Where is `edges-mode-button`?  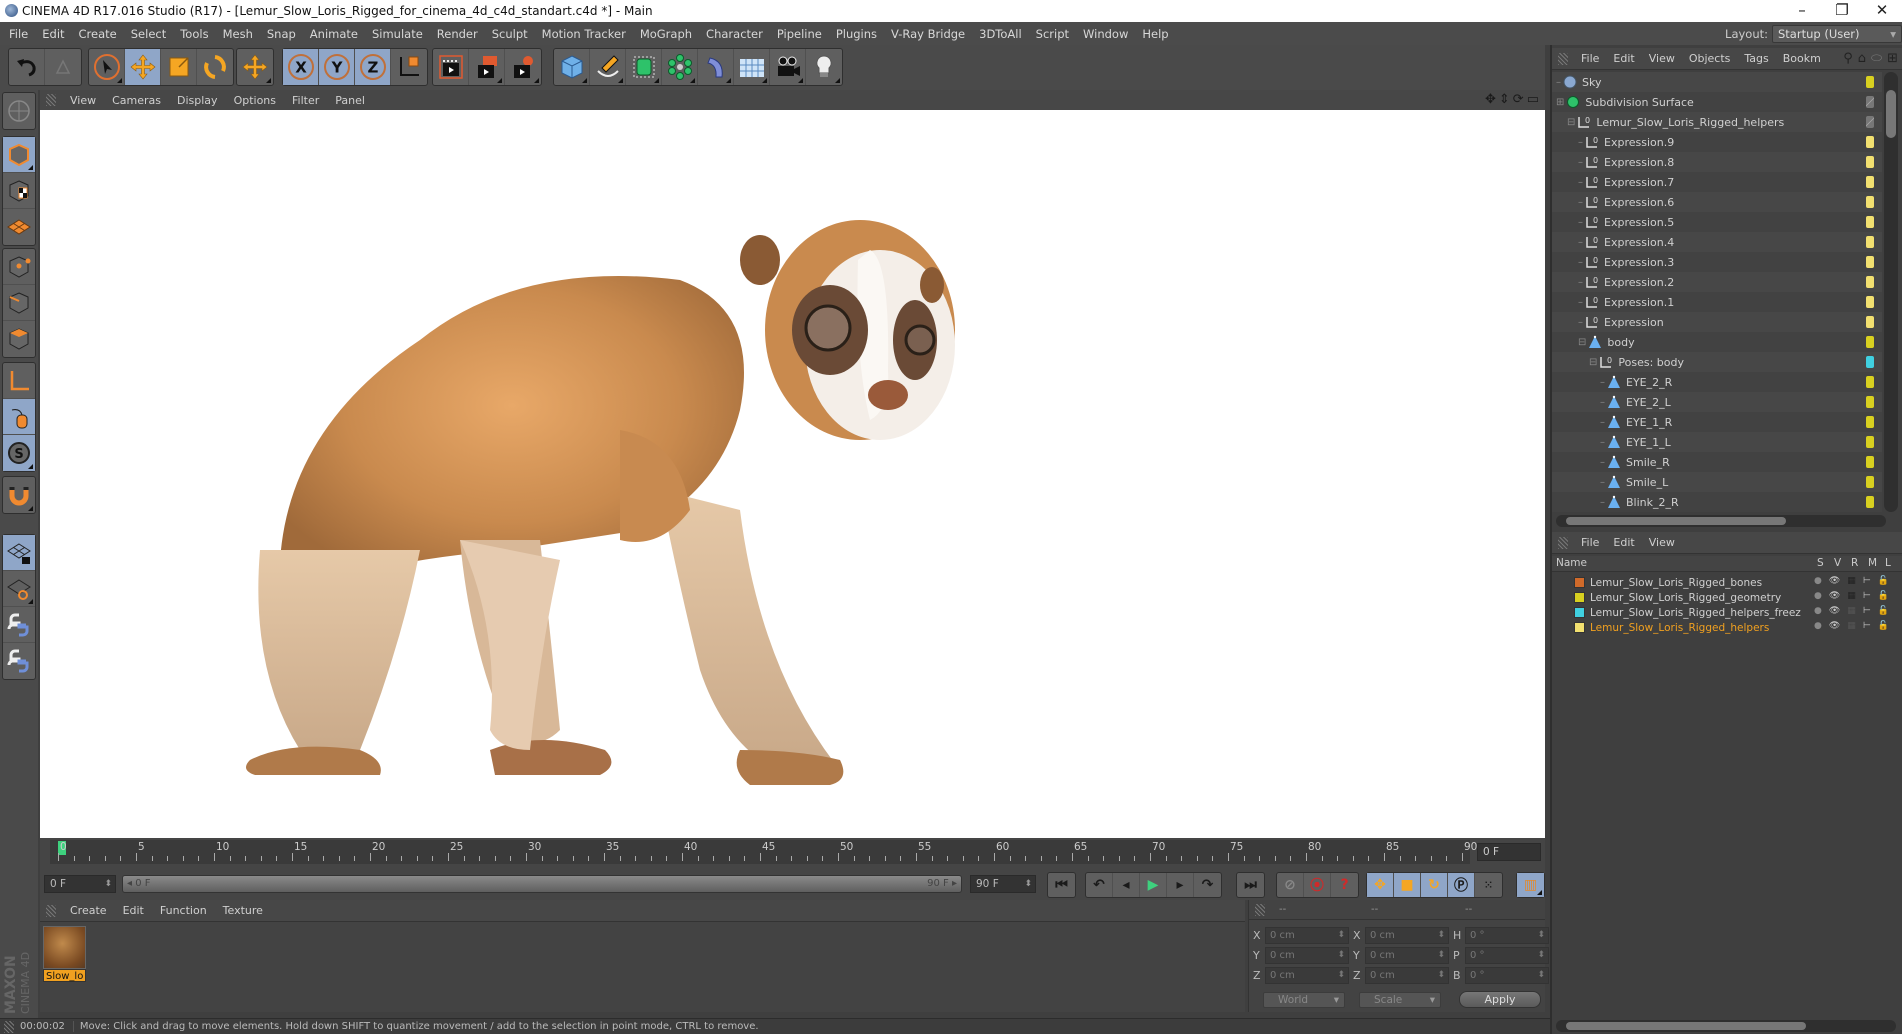
edges-mode-button is located at coordinates (19, 303).